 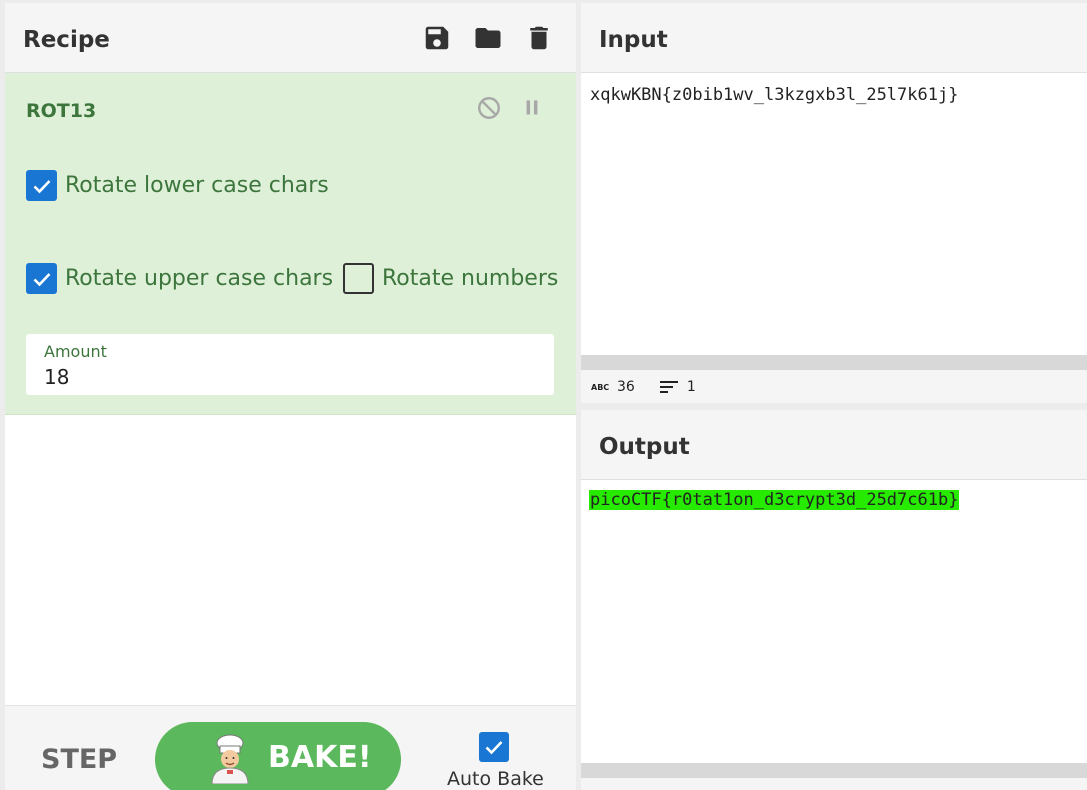 I want to click on length-value: 36, so click(x=626, y=386).